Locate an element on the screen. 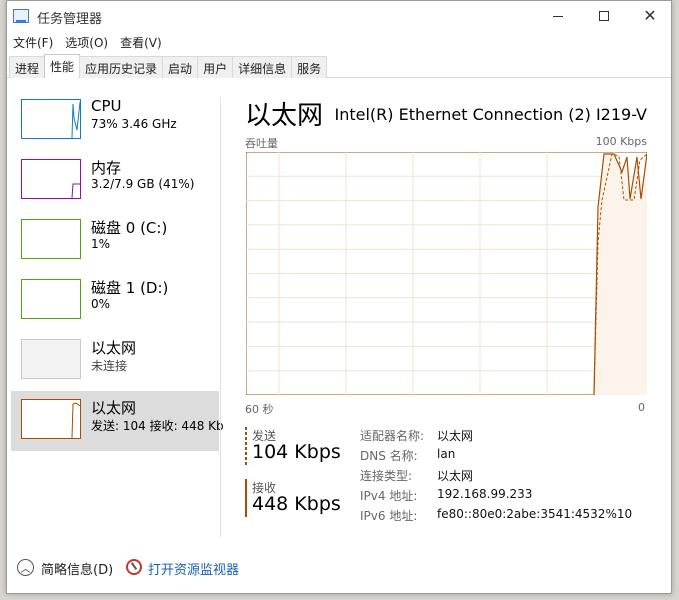 The height and width of the screenshot is (600, 679). close-button: ✕ is located at coordinates (649, 16).